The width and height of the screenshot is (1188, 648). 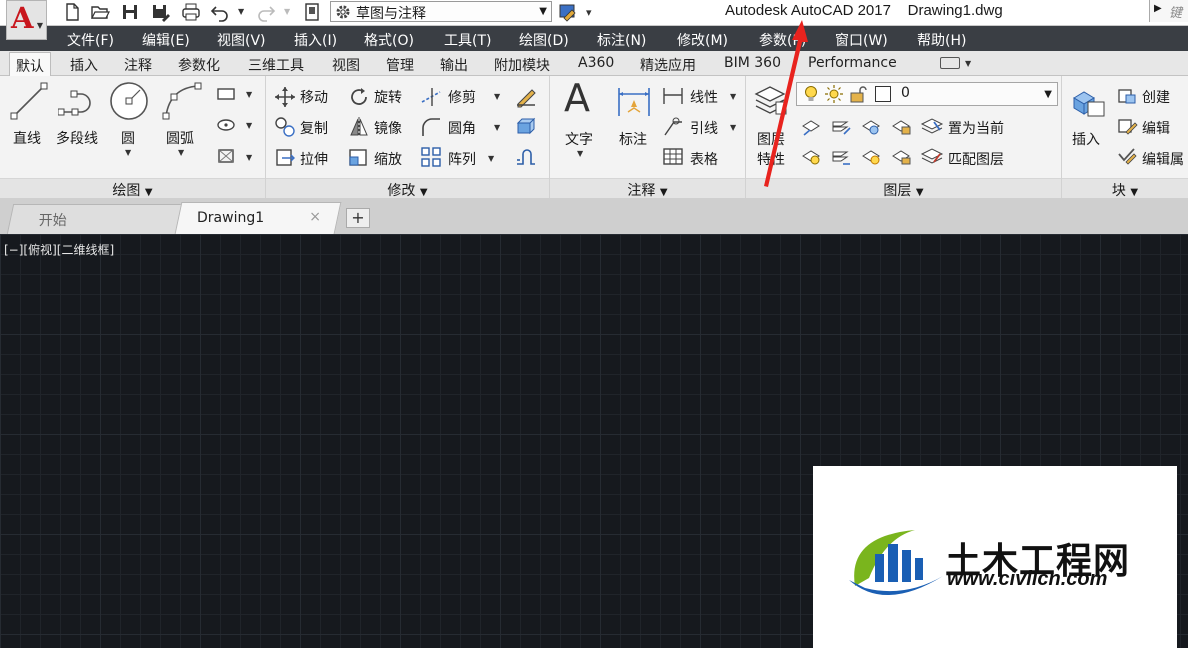 I want to click on customize-toolbar-icon: ▾, so click(x=589, y=12).